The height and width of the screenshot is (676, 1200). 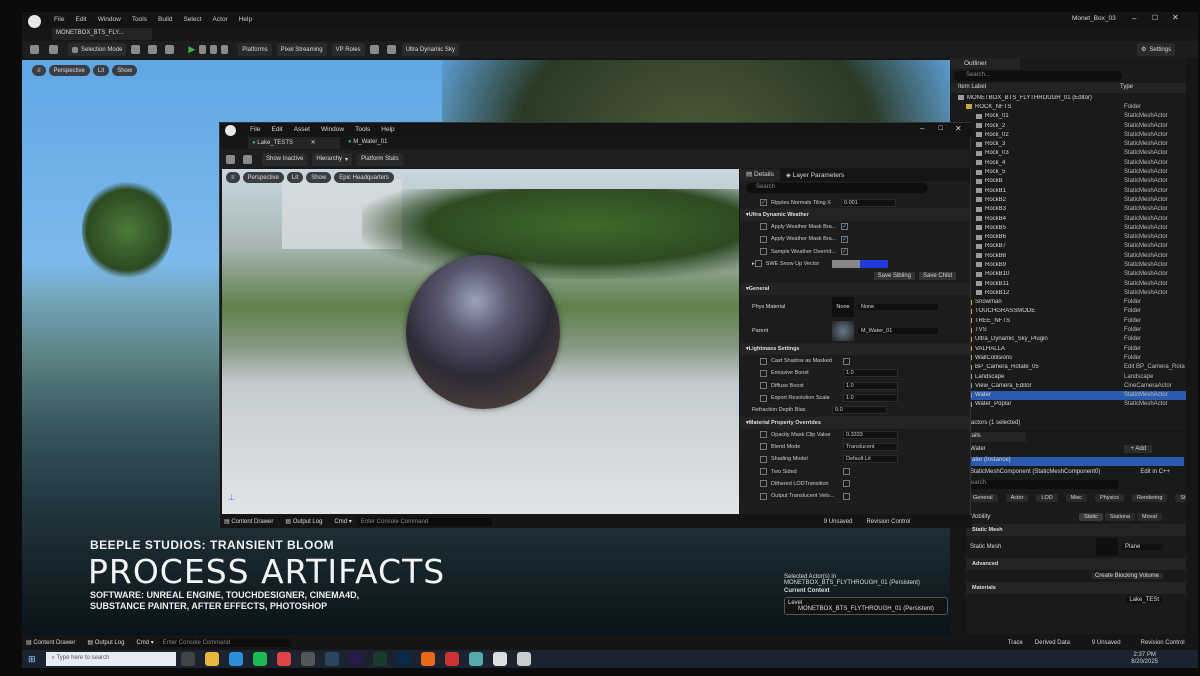 I want to click on mesh-dropdown: Plane, so click(x=1142, y=547).